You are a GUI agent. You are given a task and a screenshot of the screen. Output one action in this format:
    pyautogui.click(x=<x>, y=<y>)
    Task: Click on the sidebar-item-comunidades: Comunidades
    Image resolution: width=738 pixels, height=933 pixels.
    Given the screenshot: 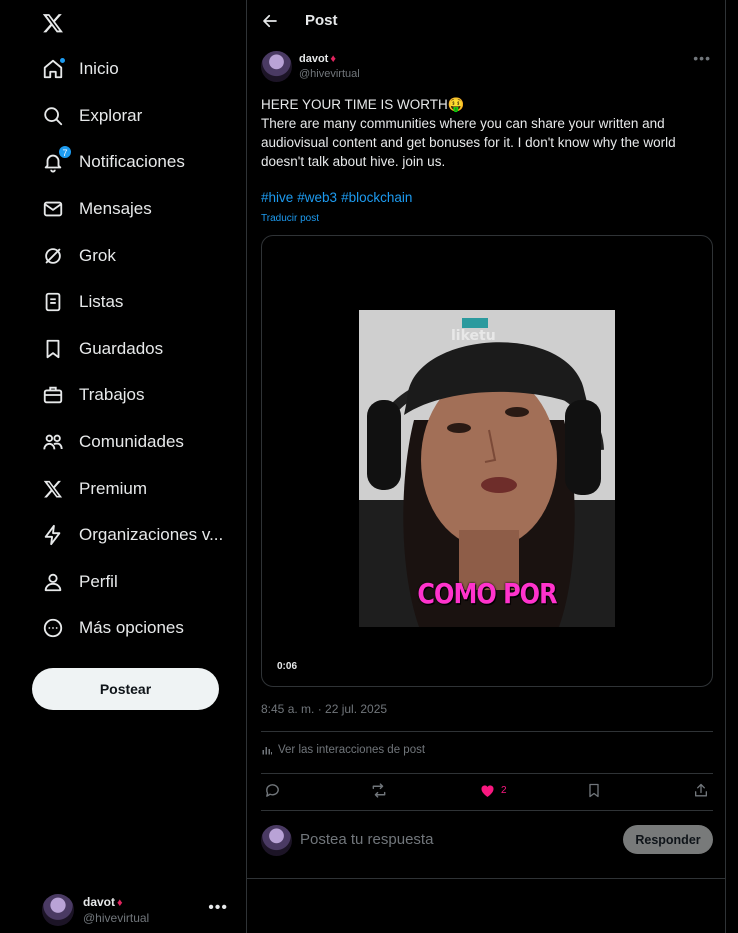 What is the action you would take?
    pyautogui.click(x=107, y=442)
    